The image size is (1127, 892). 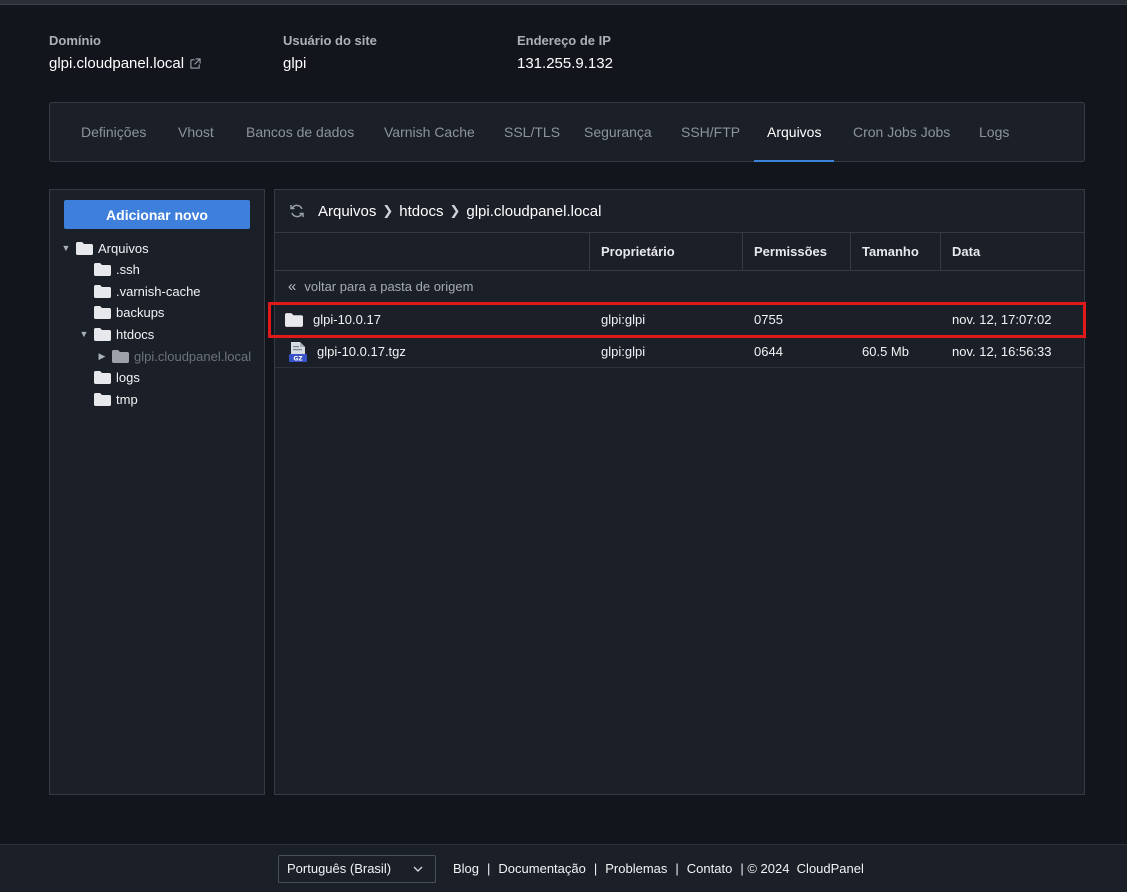 What do you see at coordinates (347, 320) in the screenshot?
I see `file-name: glpi-10.0.17` at bounding box center [347, 320].